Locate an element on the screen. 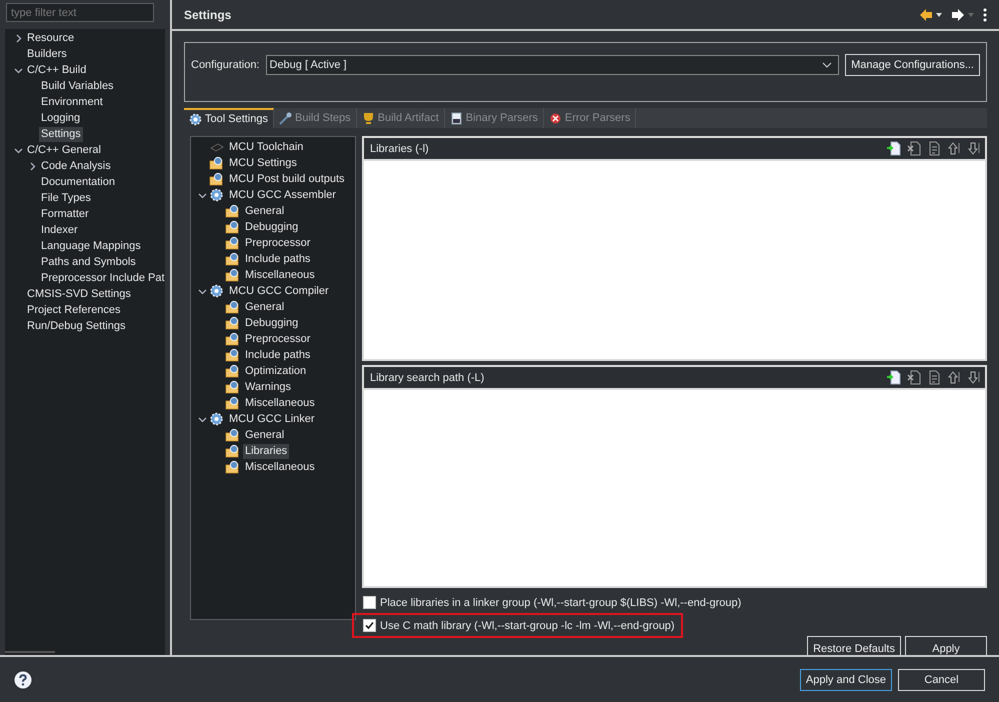  nav-item: Logging is located at coordinates (60, 118).